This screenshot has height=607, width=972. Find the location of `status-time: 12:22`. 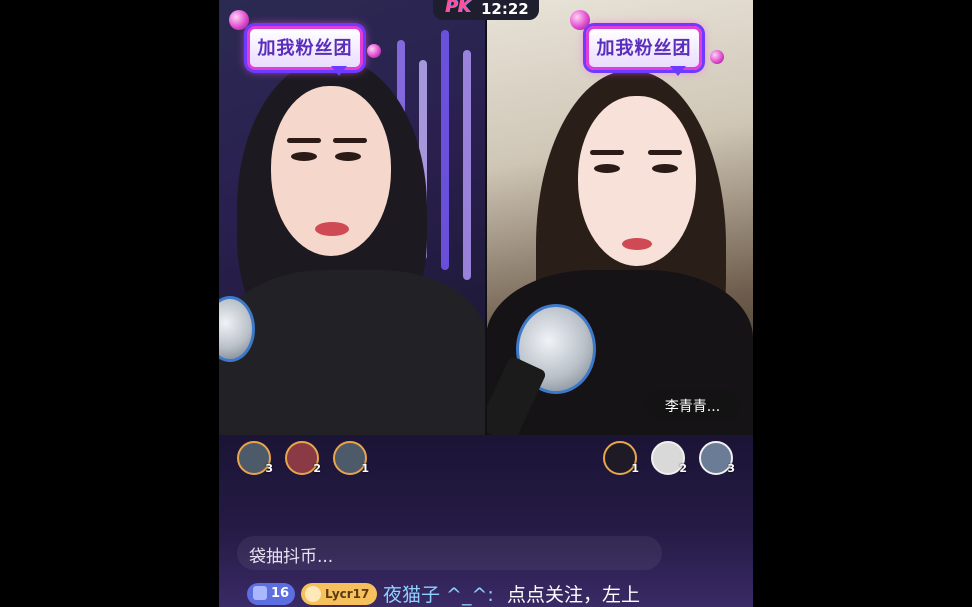

status-time: 12:22 is located at coordinates (505, 9).